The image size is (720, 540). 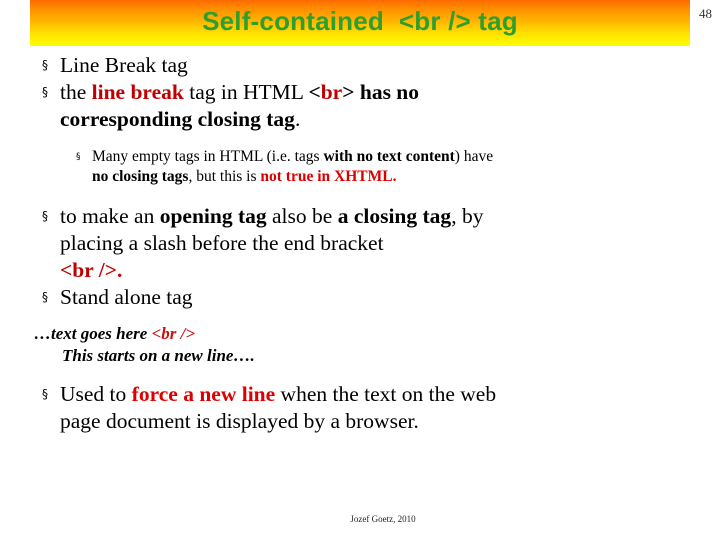 What do you see at coordinates (387, 92) in the screenshot?
I see `b2-seg-has-no: has no` at bounding box center [387, 92].